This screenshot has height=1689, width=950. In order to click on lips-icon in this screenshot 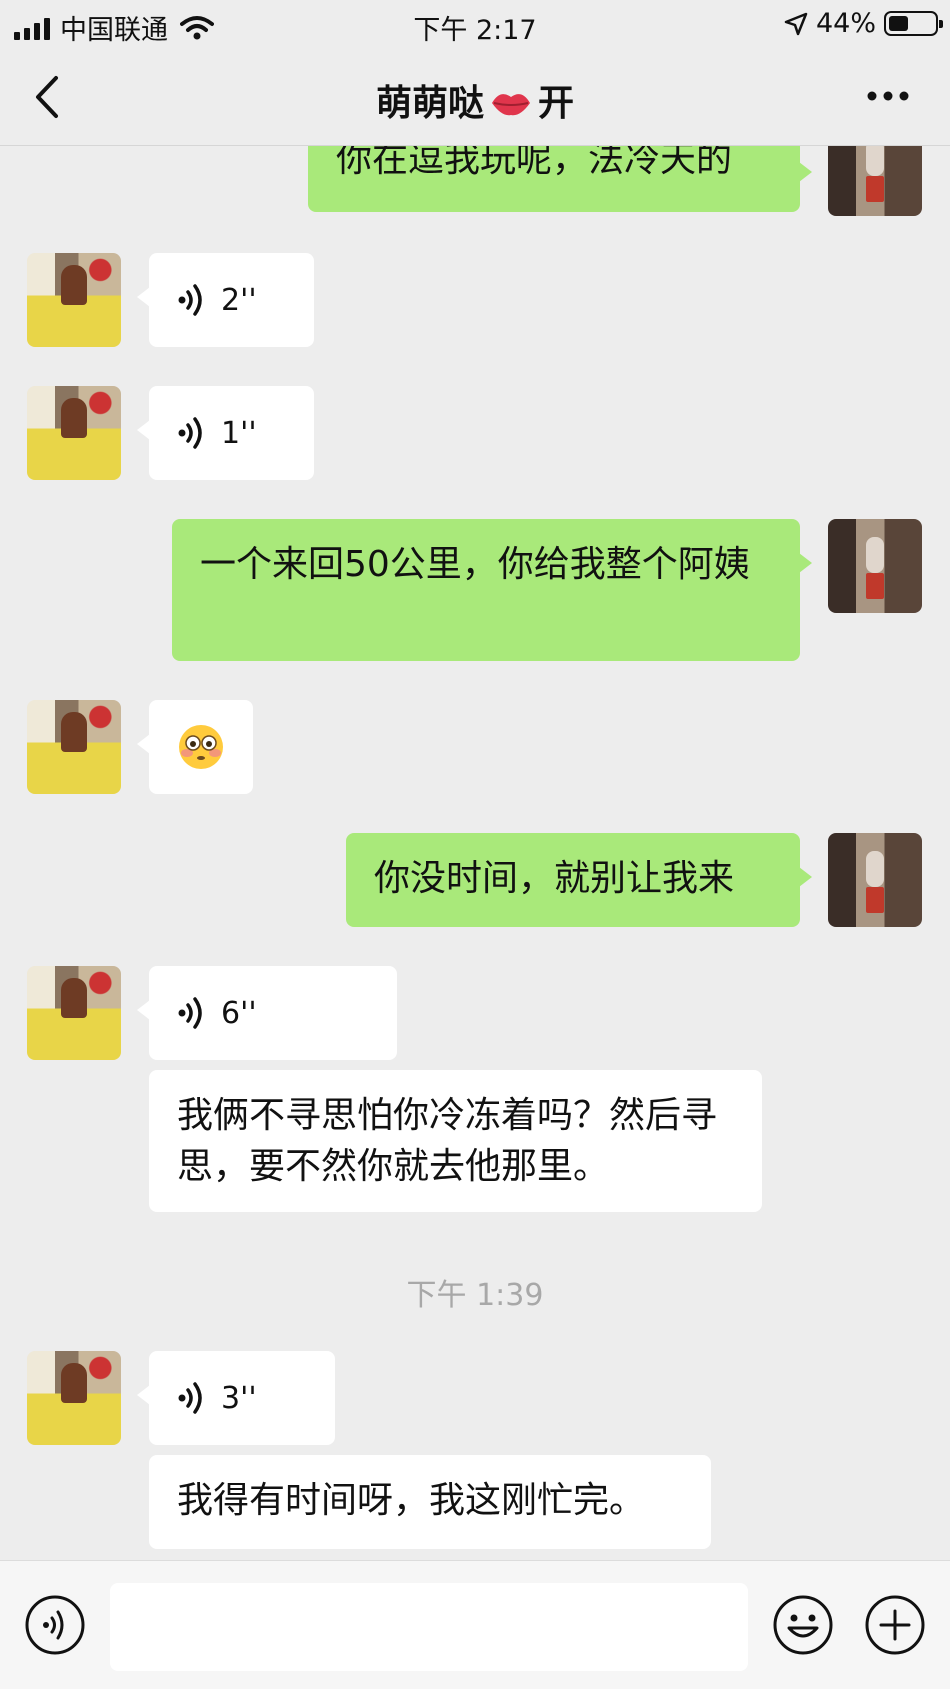, I will do `click(511, 105)`.